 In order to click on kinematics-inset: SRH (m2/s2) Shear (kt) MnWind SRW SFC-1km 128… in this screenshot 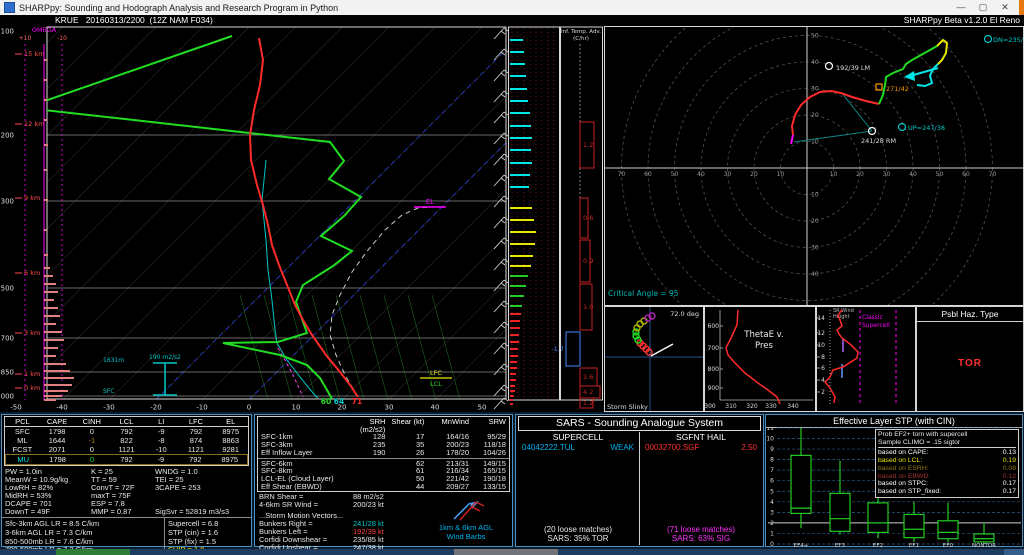, I will do `click(383, 483)`.